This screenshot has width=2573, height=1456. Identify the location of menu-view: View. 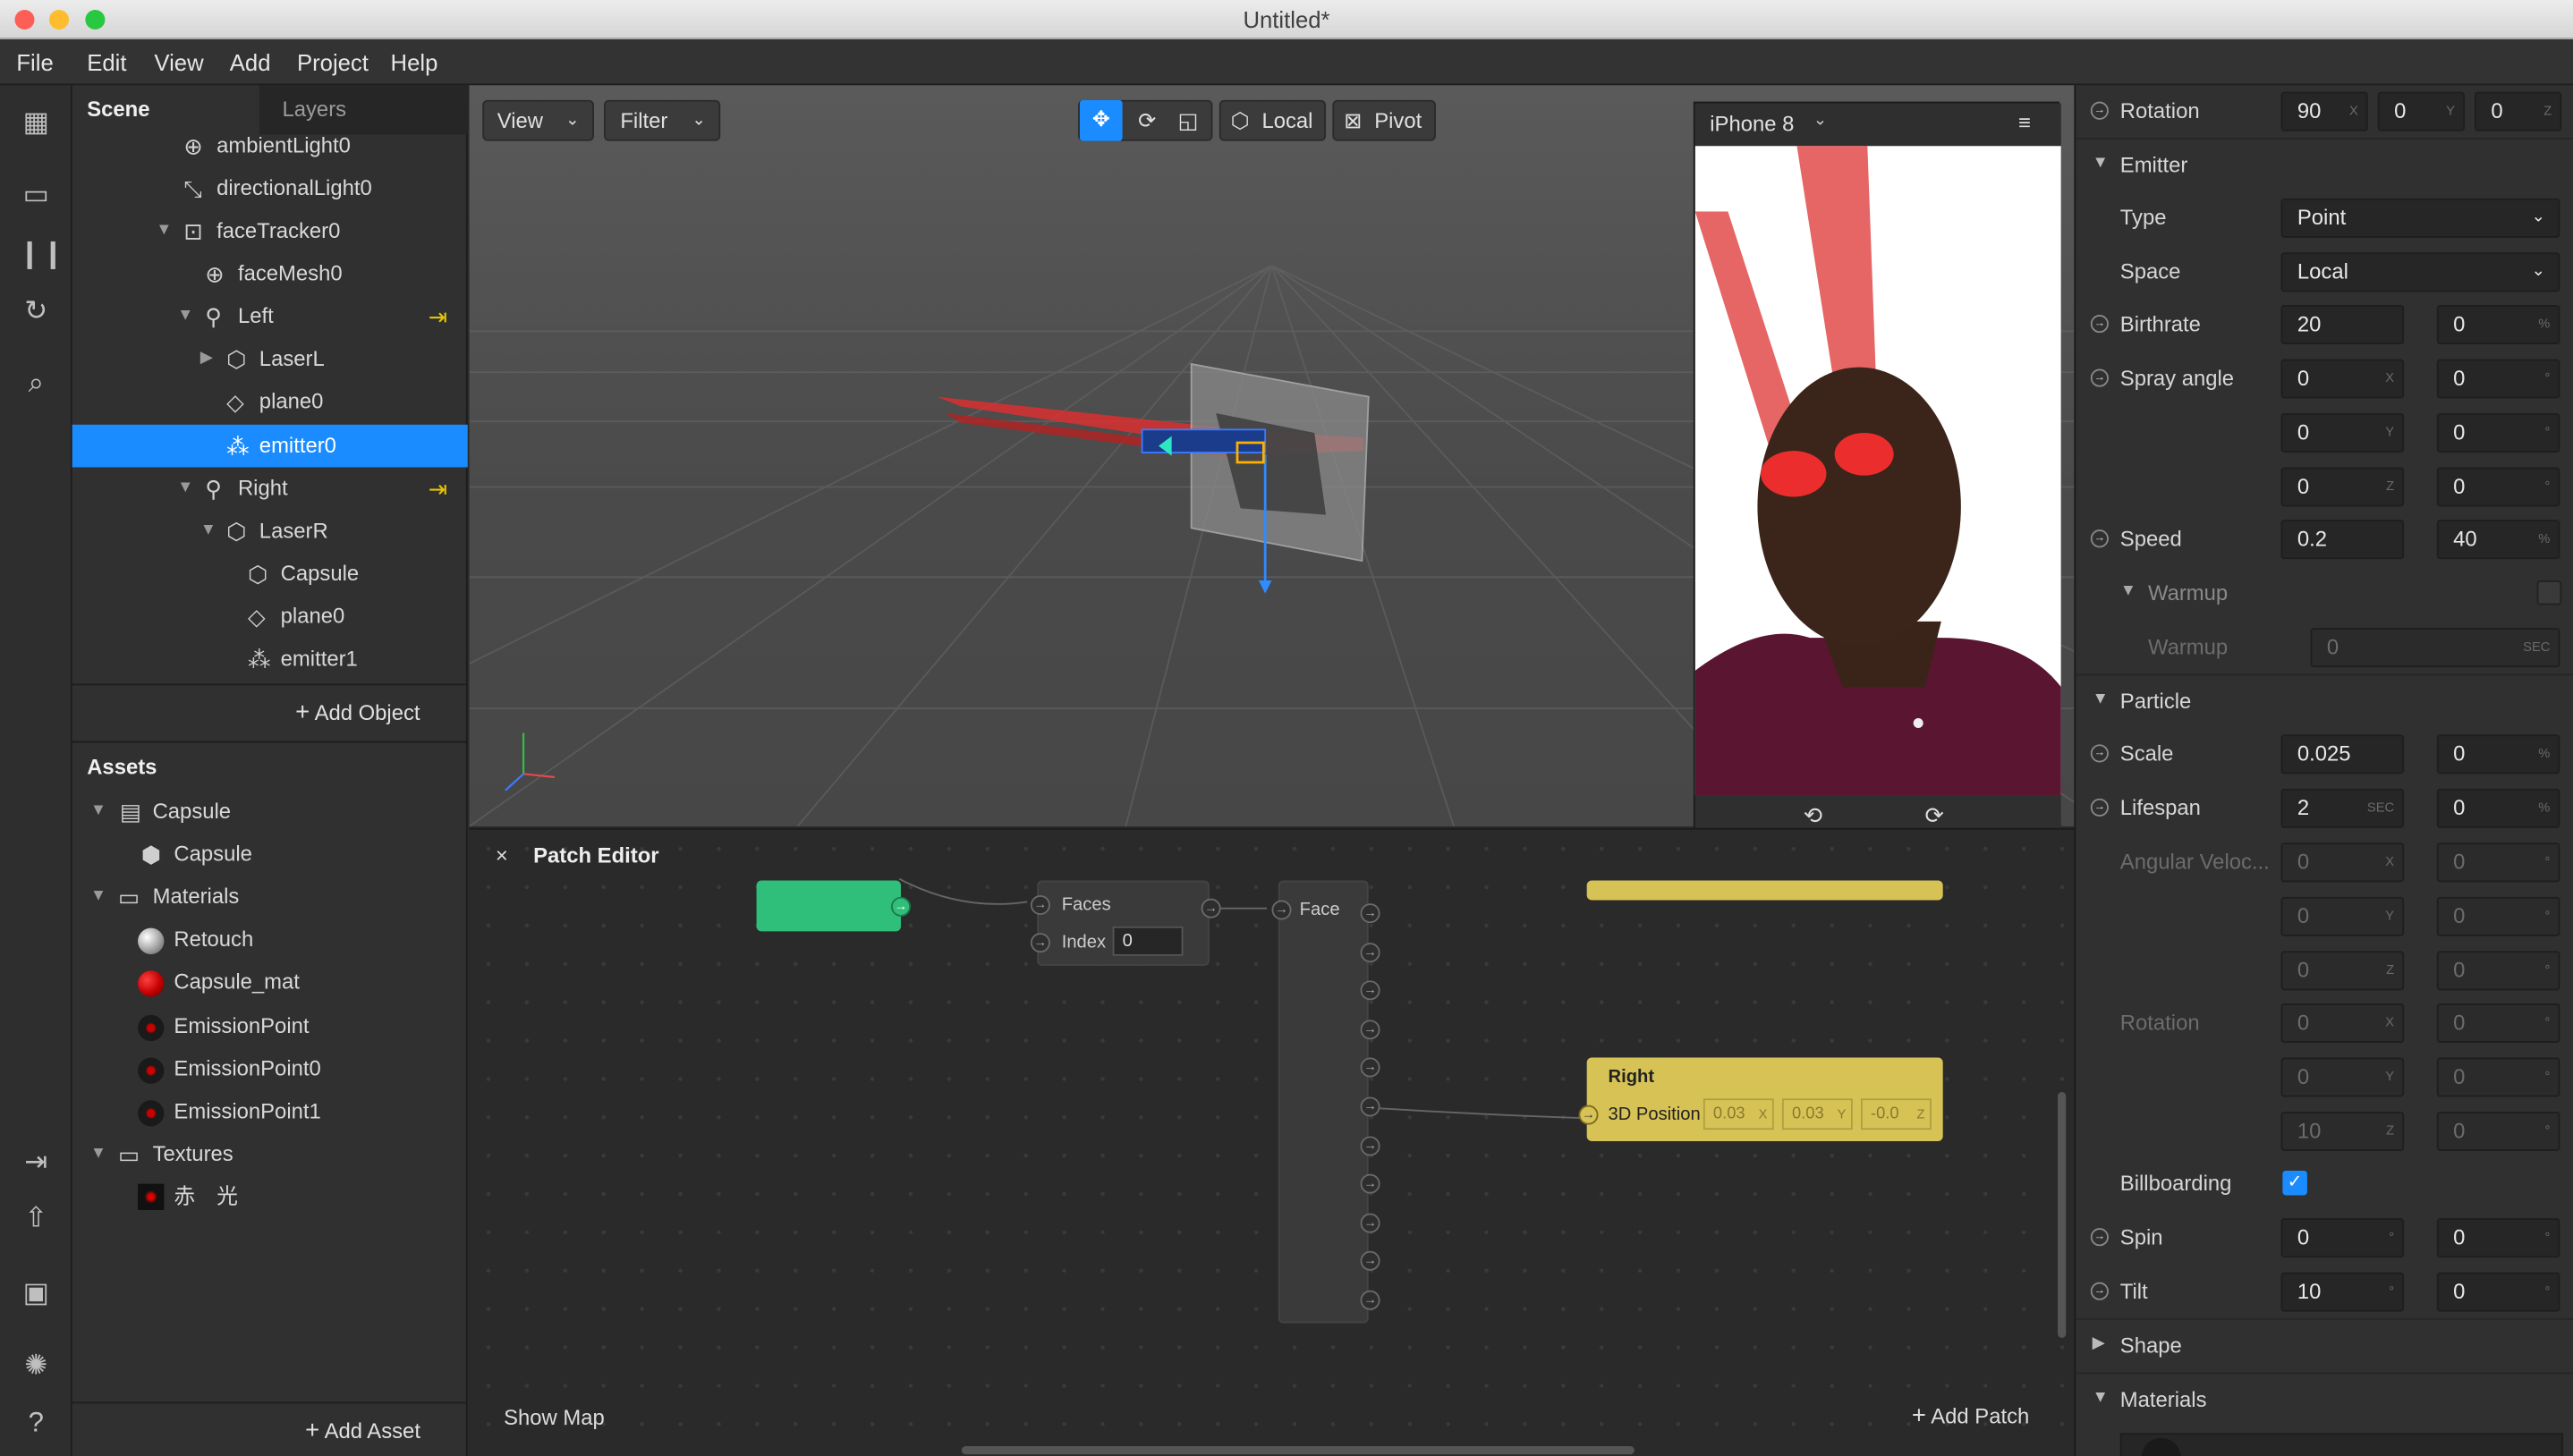
(178, 62).